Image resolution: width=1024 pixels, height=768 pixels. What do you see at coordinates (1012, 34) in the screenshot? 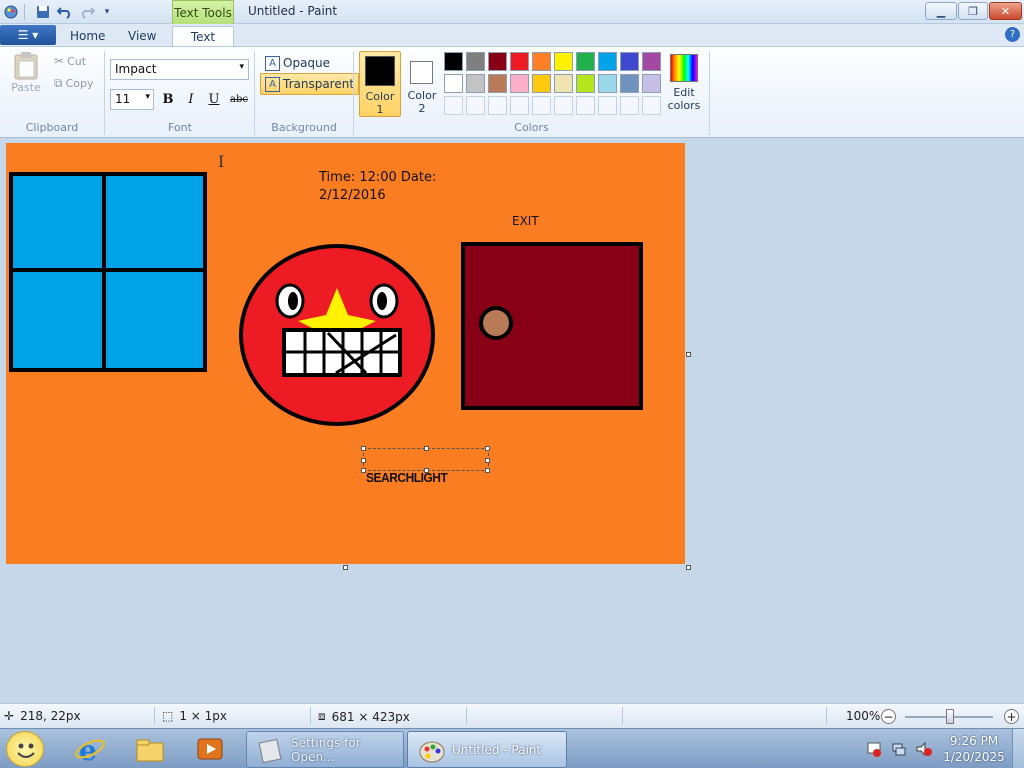
I see `help-icon: ?` at bounding box center [1012, 34].